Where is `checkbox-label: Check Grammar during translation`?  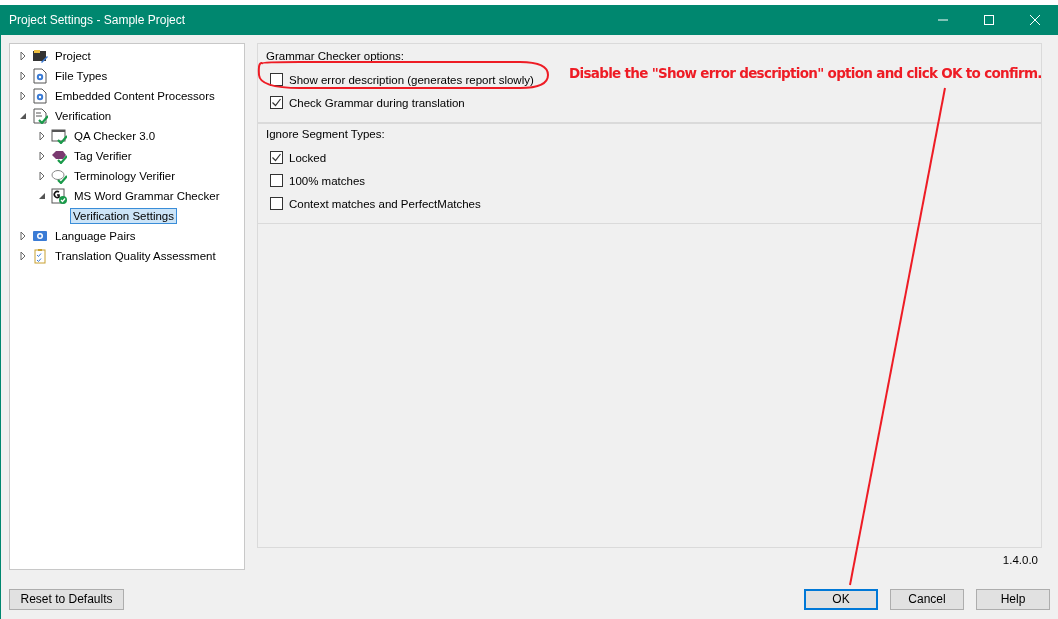
checkbox-label: Check Grammar during translation is located at coordinates (377, 102).